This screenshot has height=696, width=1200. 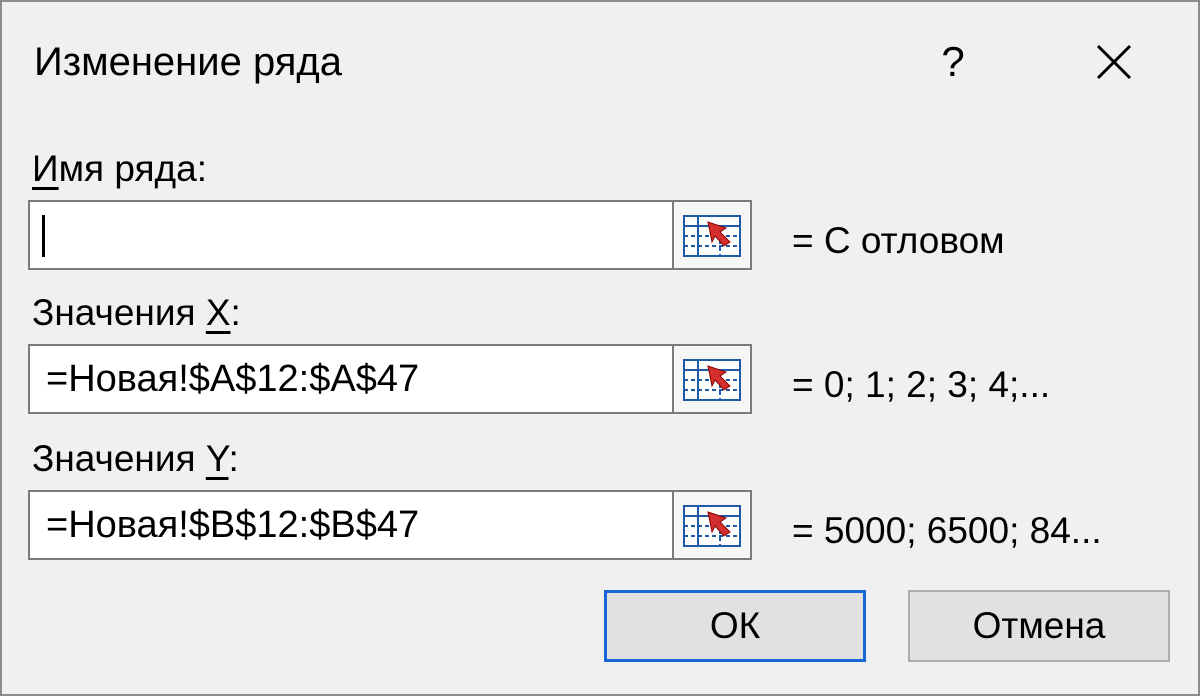 I want to click on x-values-range-button, so click(x=712, y=379).